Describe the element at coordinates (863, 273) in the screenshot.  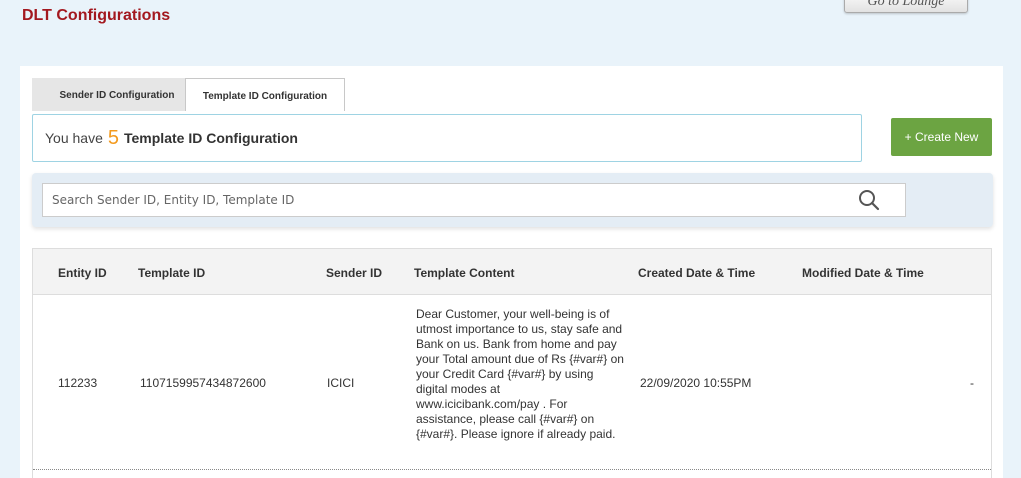
I see `column-header-modified-date: Modified Date & Time` at that location.